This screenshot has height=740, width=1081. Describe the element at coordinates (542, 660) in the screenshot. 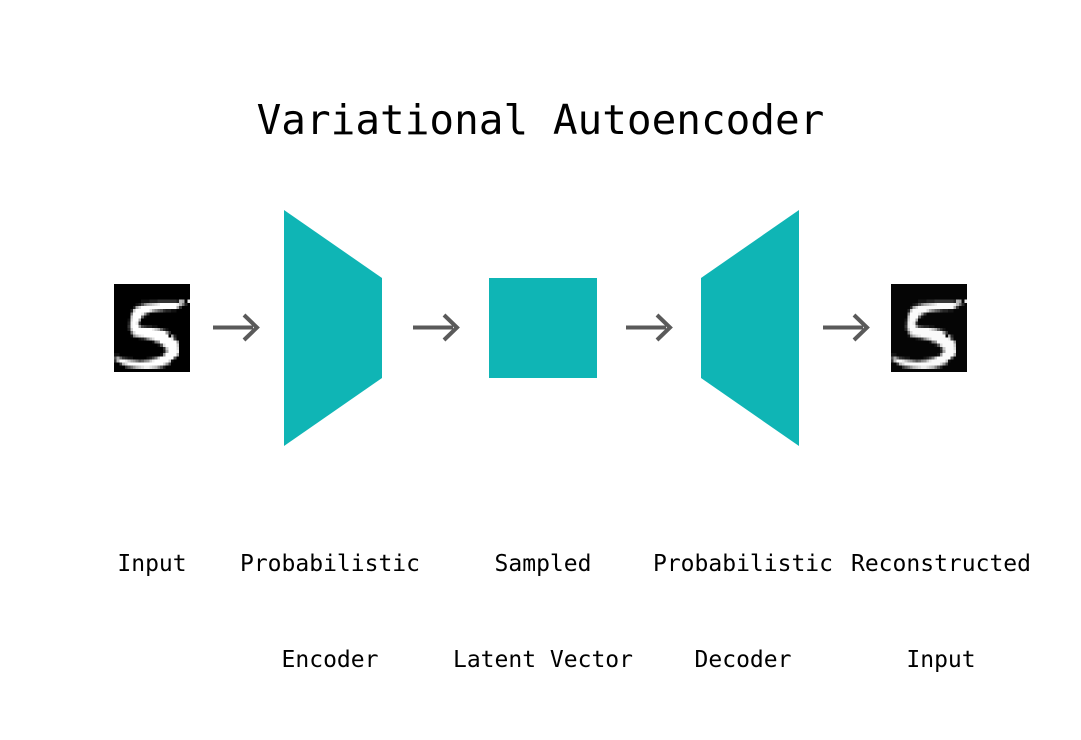

I see `caption-latent-line-2: Latent Vector` at that location.